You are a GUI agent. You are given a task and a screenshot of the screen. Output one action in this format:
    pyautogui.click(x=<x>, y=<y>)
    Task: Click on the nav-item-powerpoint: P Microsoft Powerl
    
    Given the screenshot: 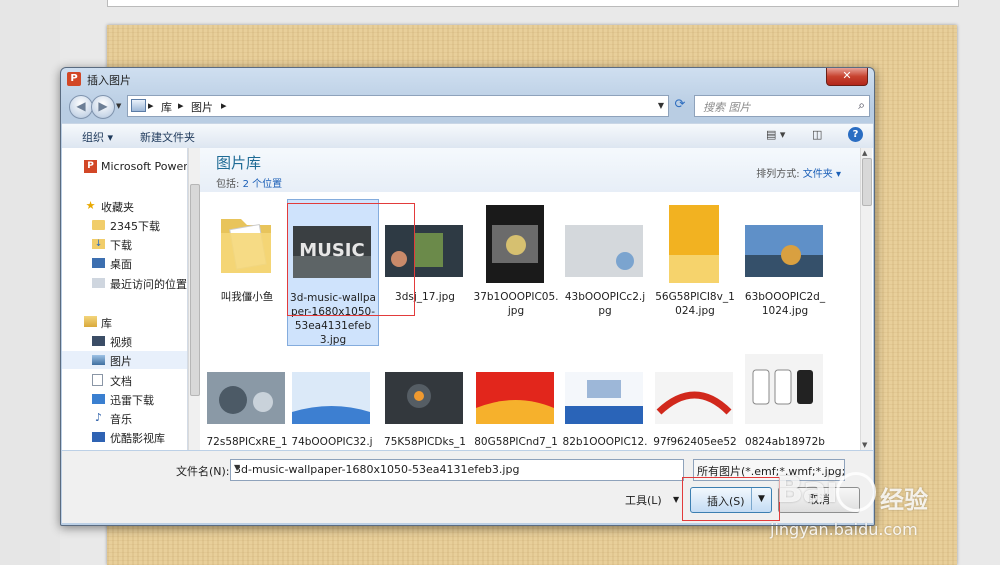 What is the action you would take?
    pyautogui.click(x=124, y=167)
    